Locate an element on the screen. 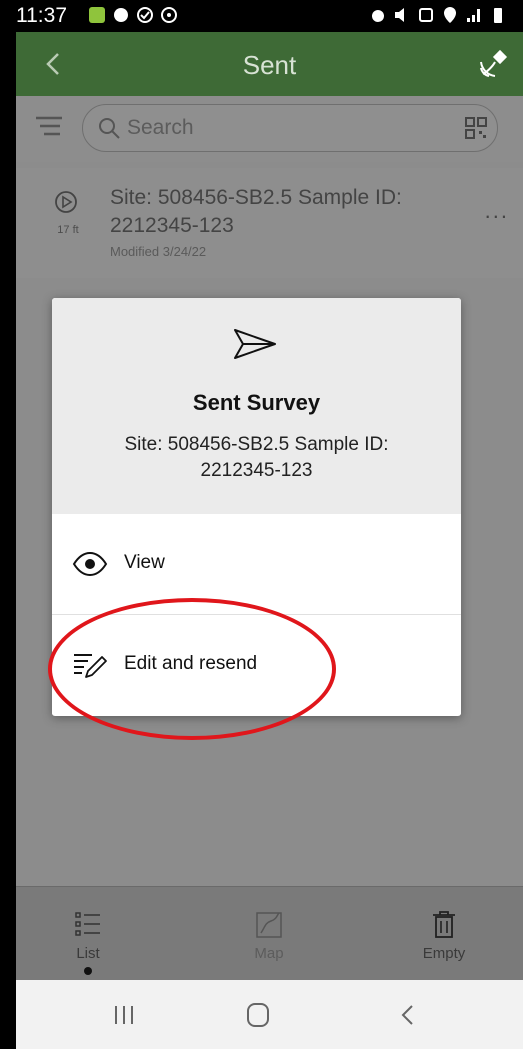 Image resolution: width=523 pixels, height=1049 pixels. status-icons-left is located at coordinates (133, 15).